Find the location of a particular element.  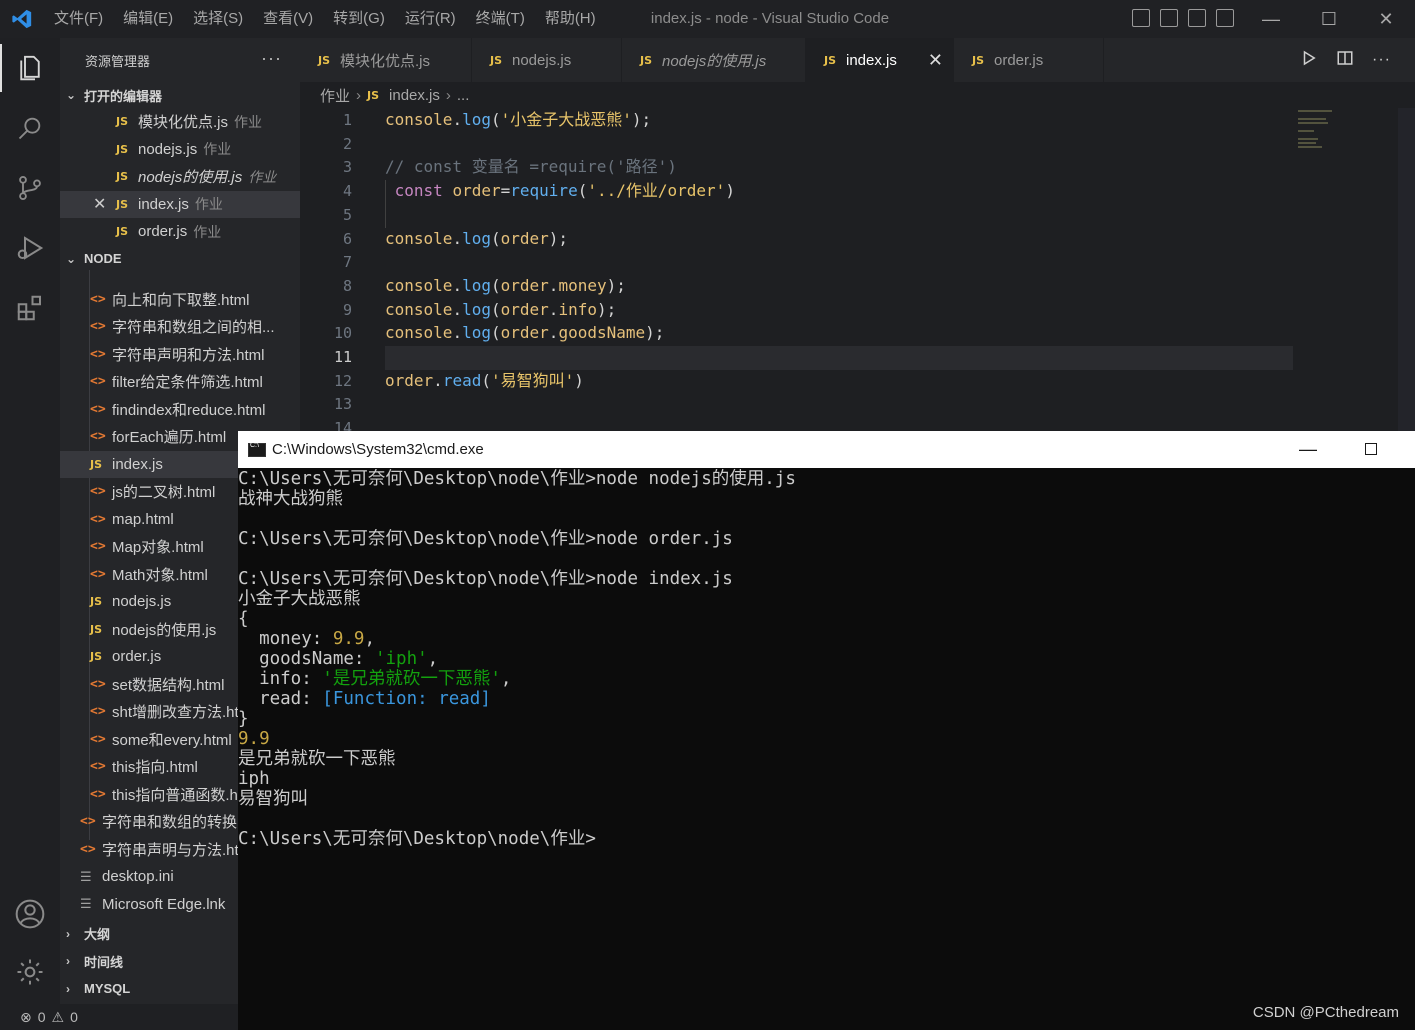

line-number: 9 is located at coordinates (347, 309).